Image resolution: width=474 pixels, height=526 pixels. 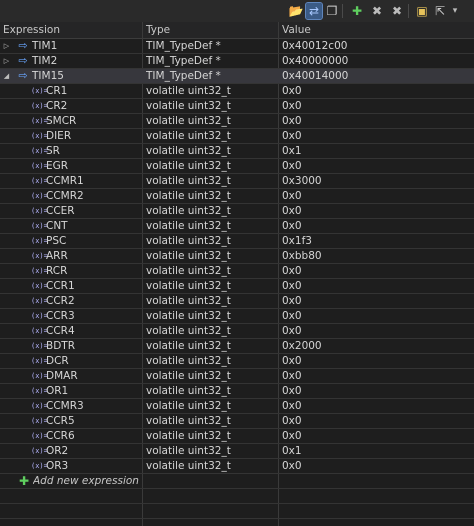 I want to click on register-row: (x)= OR2 volatile uint32_t 0x1, so click(x=237, y=451).